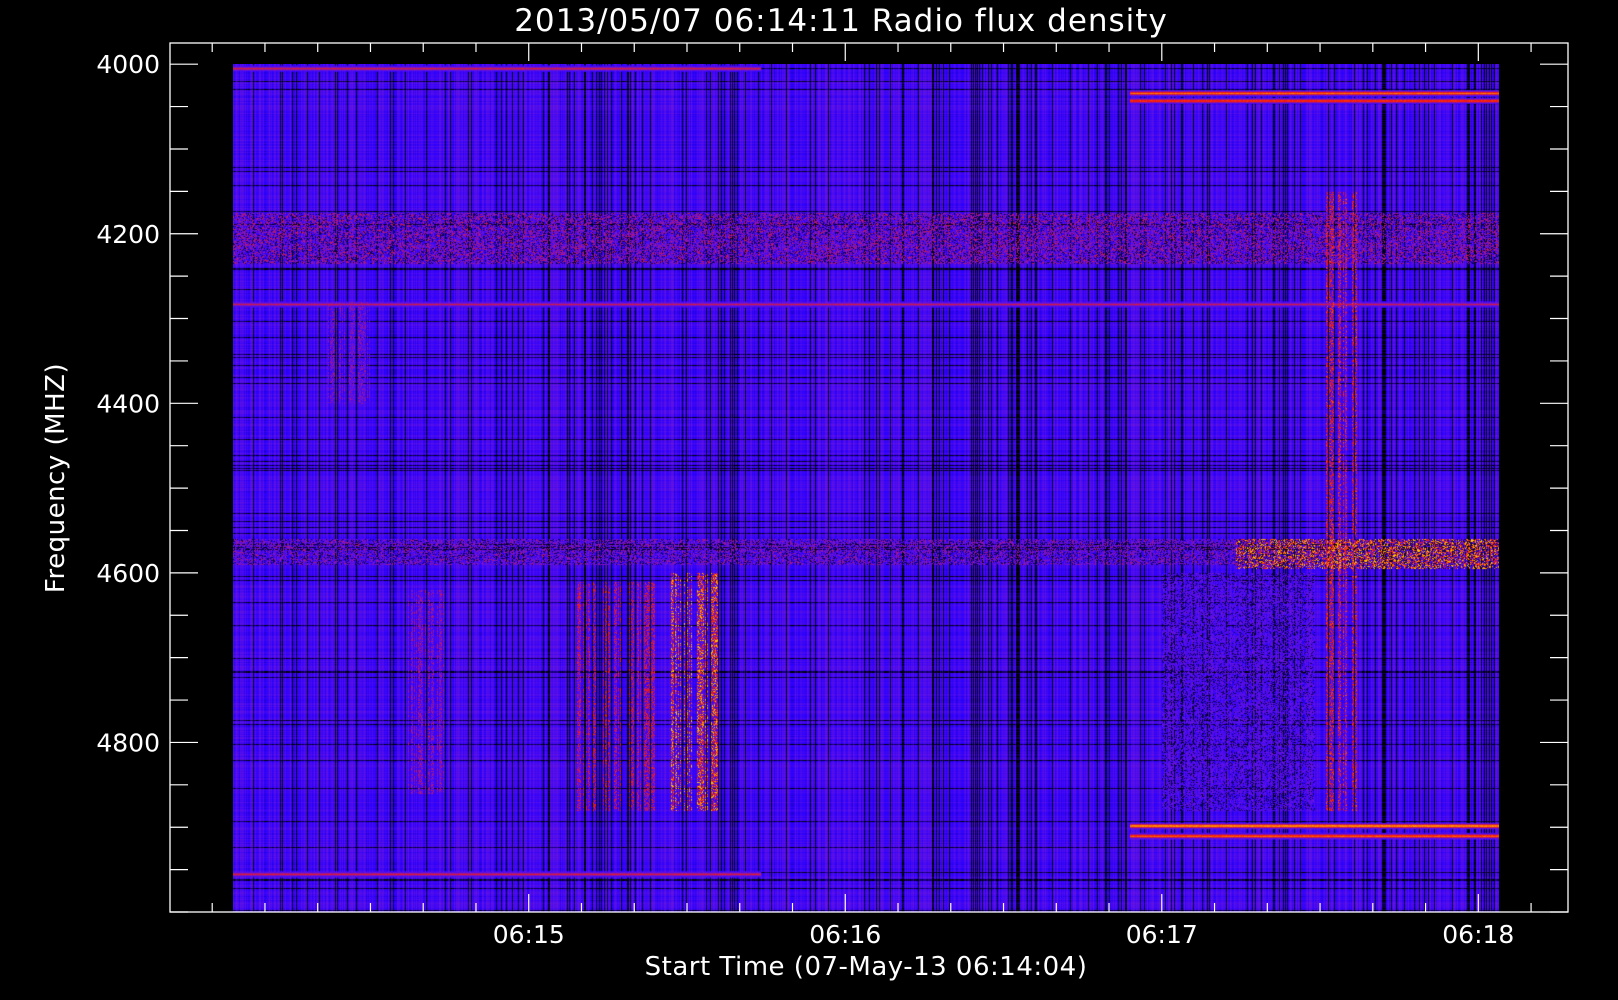 This screenshot has height=1000, width=1618. Describe the element at coordinates (845, 934) in the screenshot. I see `x-tick-label: 06:16` at that location.